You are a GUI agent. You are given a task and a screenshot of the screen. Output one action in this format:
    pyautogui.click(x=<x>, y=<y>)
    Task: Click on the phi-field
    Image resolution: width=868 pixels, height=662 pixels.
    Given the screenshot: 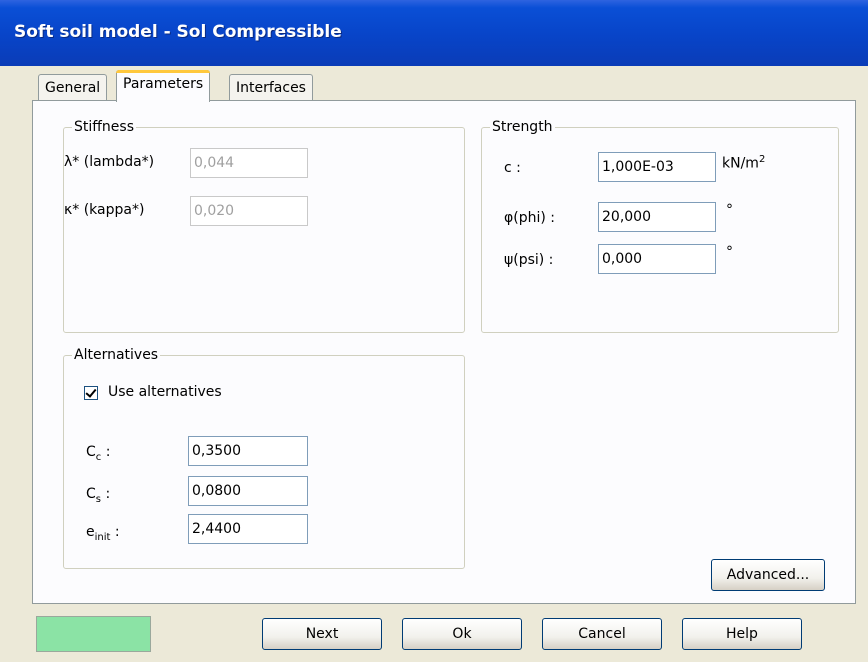 What is the action you would take?
    pyautogui.click(x=657, y=217)
    